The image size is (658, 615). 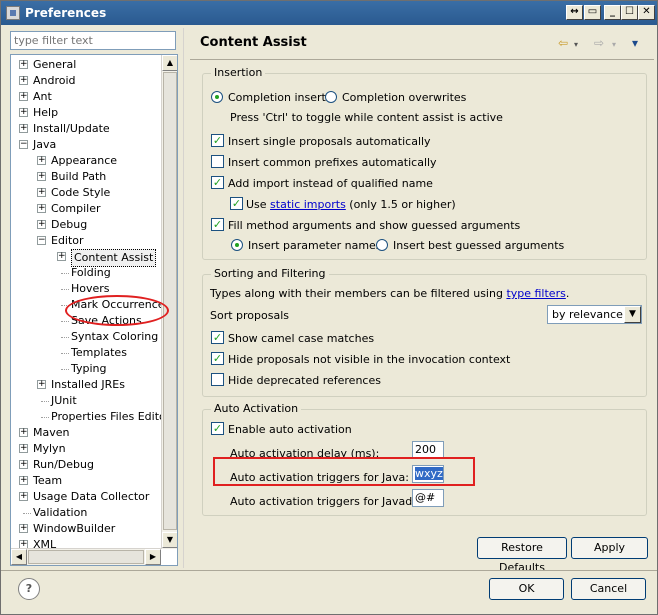 I want to click on insert-param-names-label: Insert parameter names, so click(x=315, y=245).